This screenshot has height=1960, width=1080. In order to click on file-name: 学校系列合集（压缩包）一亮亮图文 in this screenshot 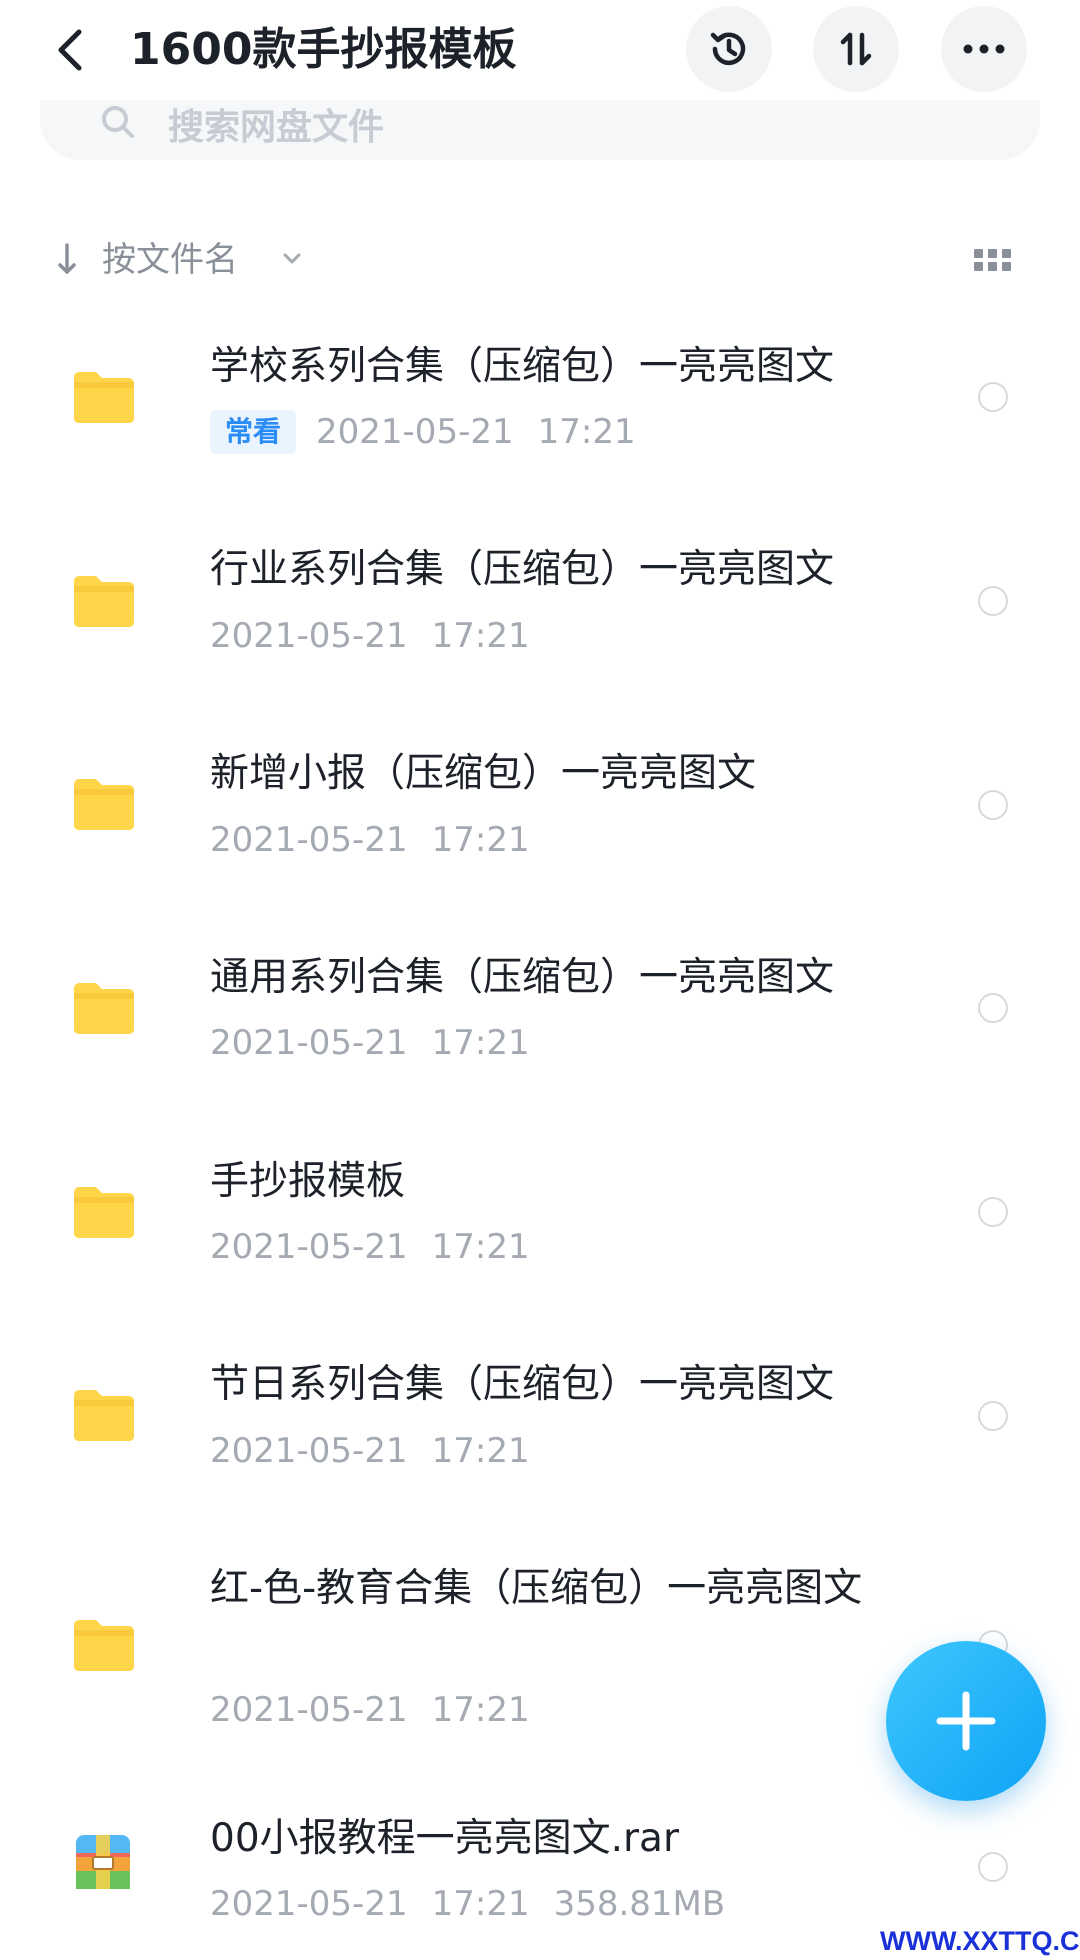, I will do `click(522, 366)`.